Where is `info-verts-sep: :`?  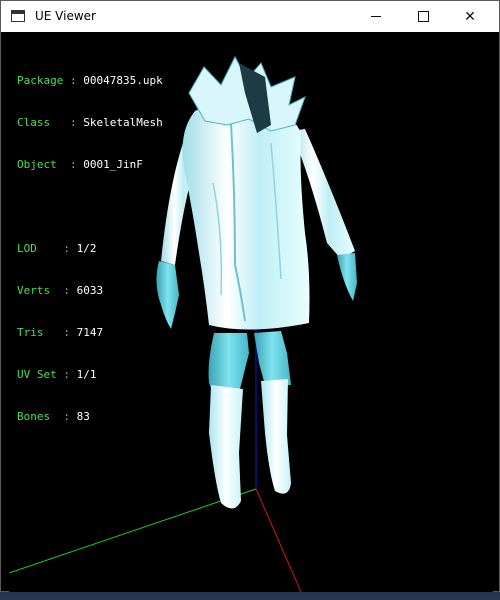
info-verts-sep: : is located at coordinates (66, 290).